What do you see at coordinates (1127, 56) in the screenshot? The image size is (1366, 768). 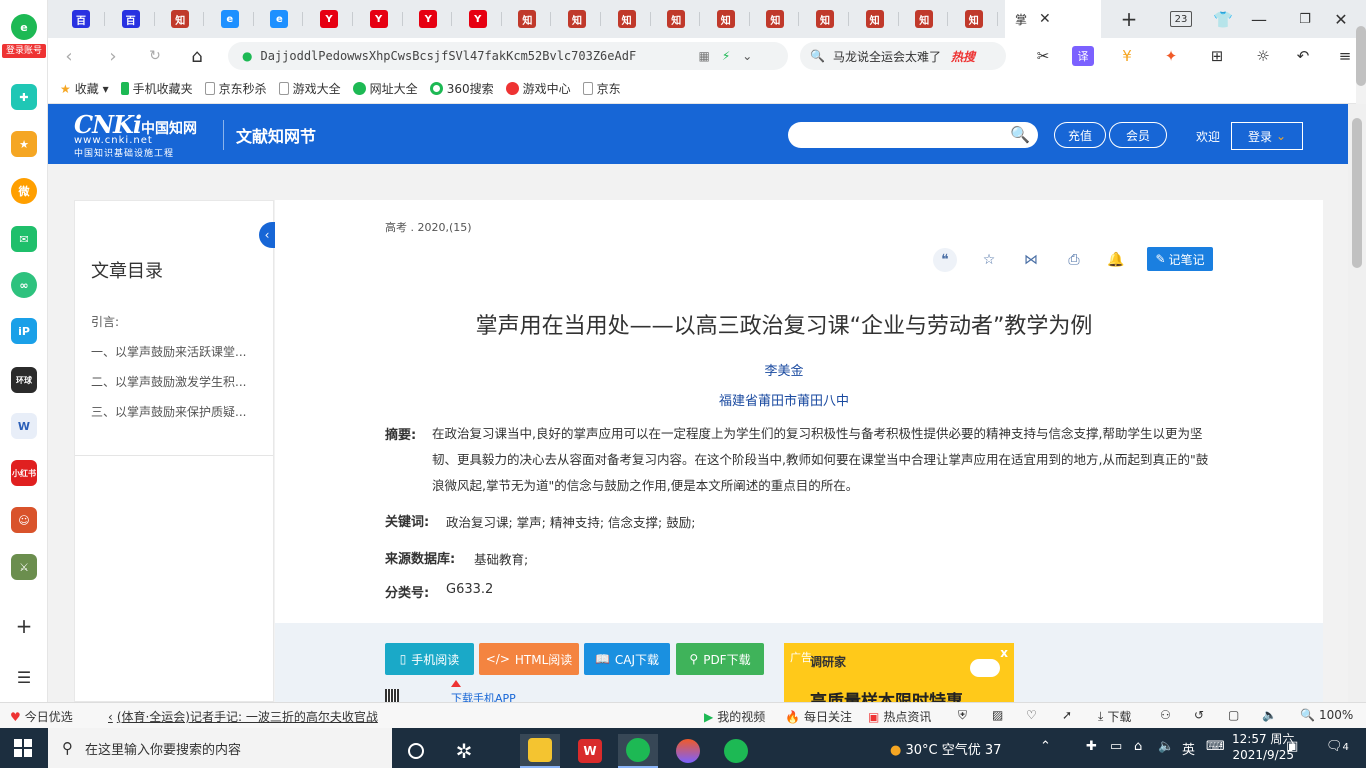 I see `coin-icon: ¥` at bounding box center [1127, 56].